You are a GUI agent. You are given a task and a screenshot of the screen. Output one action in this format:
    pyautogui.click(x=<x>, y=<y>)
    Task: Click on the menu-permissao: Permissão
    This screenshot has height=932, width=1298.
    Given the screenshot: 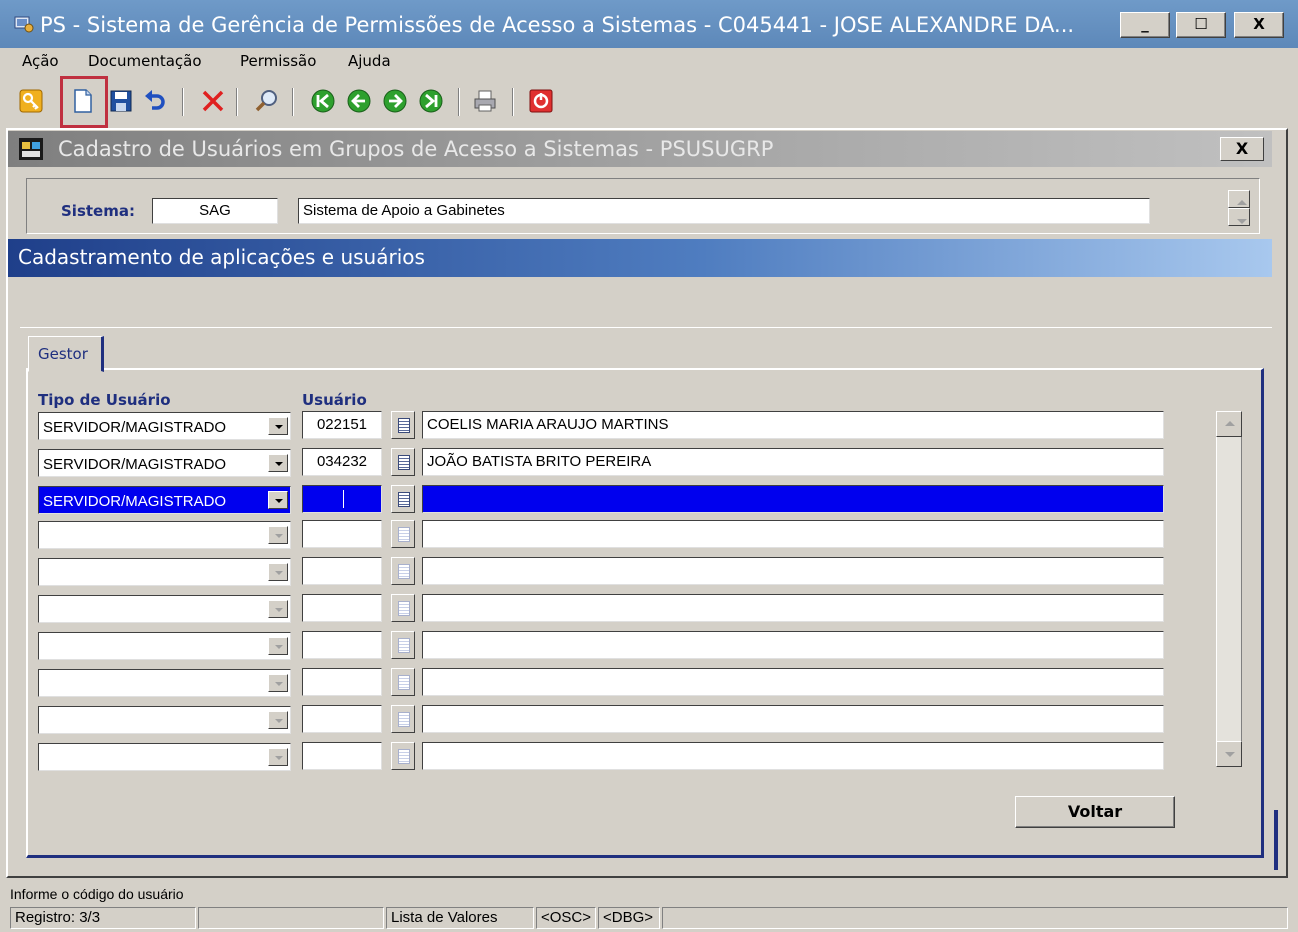 What is the action you would take?
    pyautogui.click(x=278, y=61)
    